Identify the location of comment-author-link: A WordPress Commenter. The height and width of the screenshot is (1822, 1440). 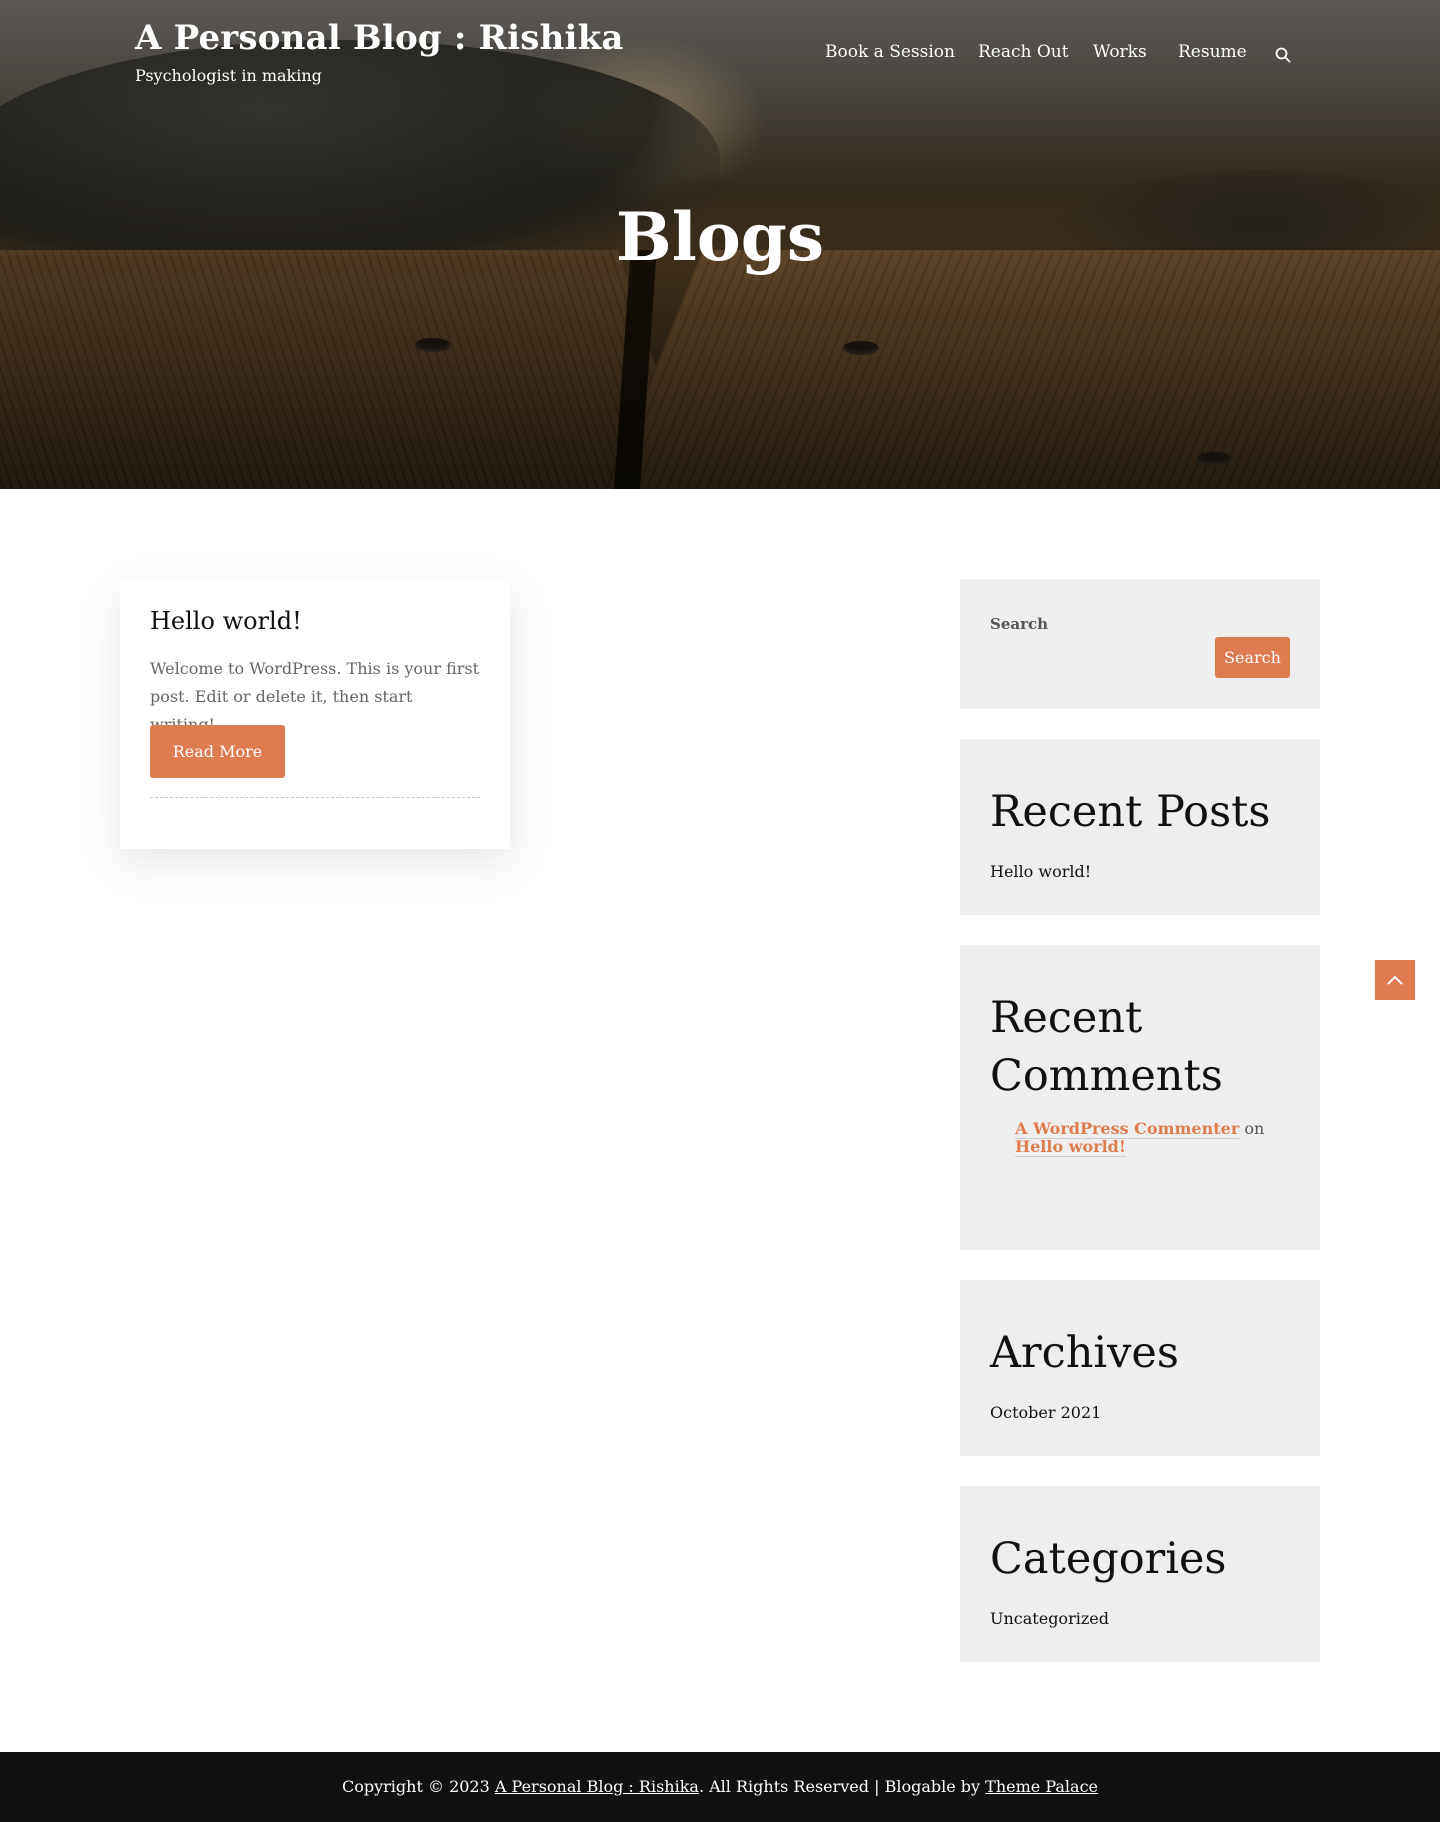
(1127, 1129).